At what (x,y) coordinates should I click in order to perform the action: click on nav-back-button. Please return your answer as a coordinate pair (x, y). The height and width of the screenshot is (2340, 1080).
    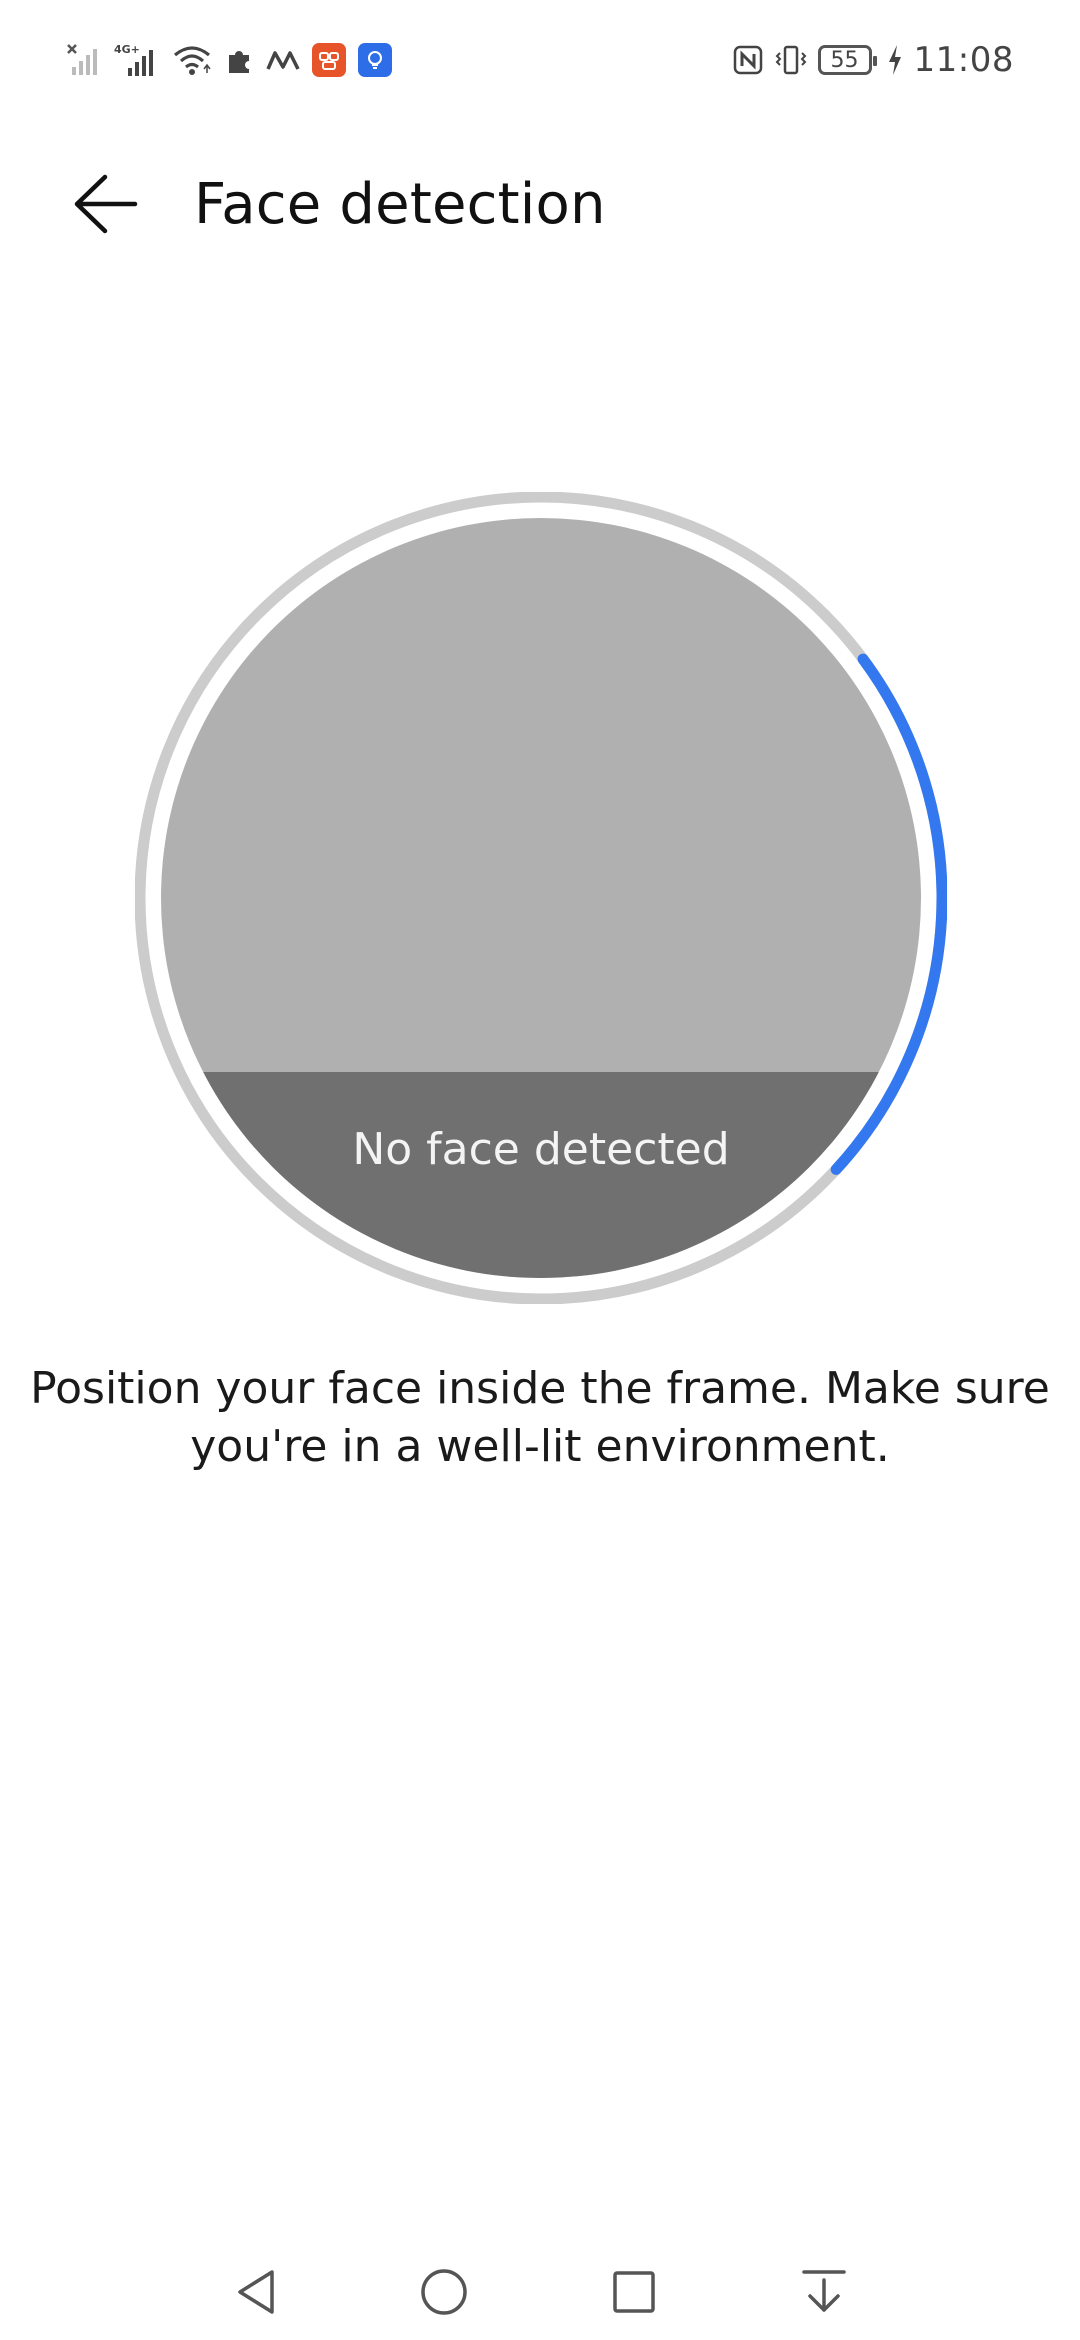
    Looking at the image, I should click on (256, 2292).